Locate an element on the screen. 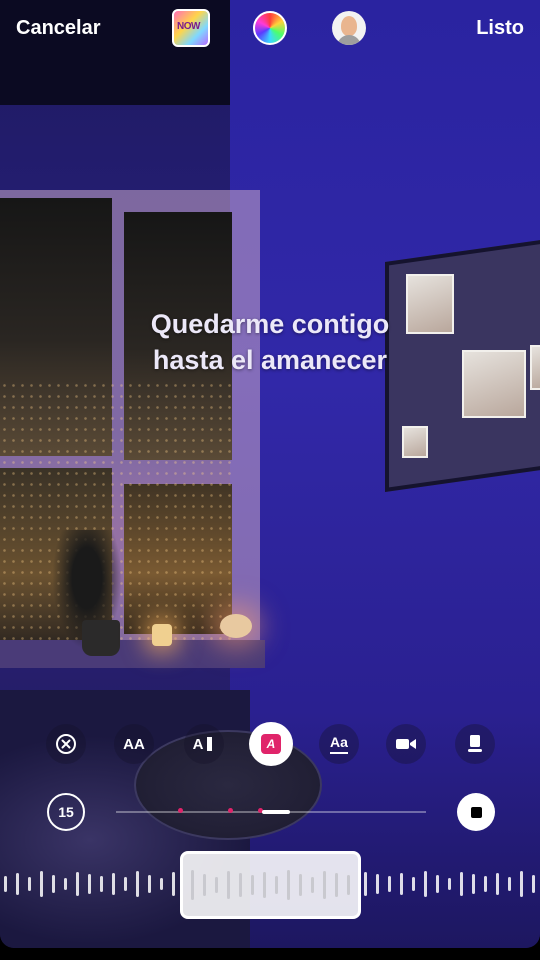  highlight-style-icon: A is located at coordinates (271, 744).